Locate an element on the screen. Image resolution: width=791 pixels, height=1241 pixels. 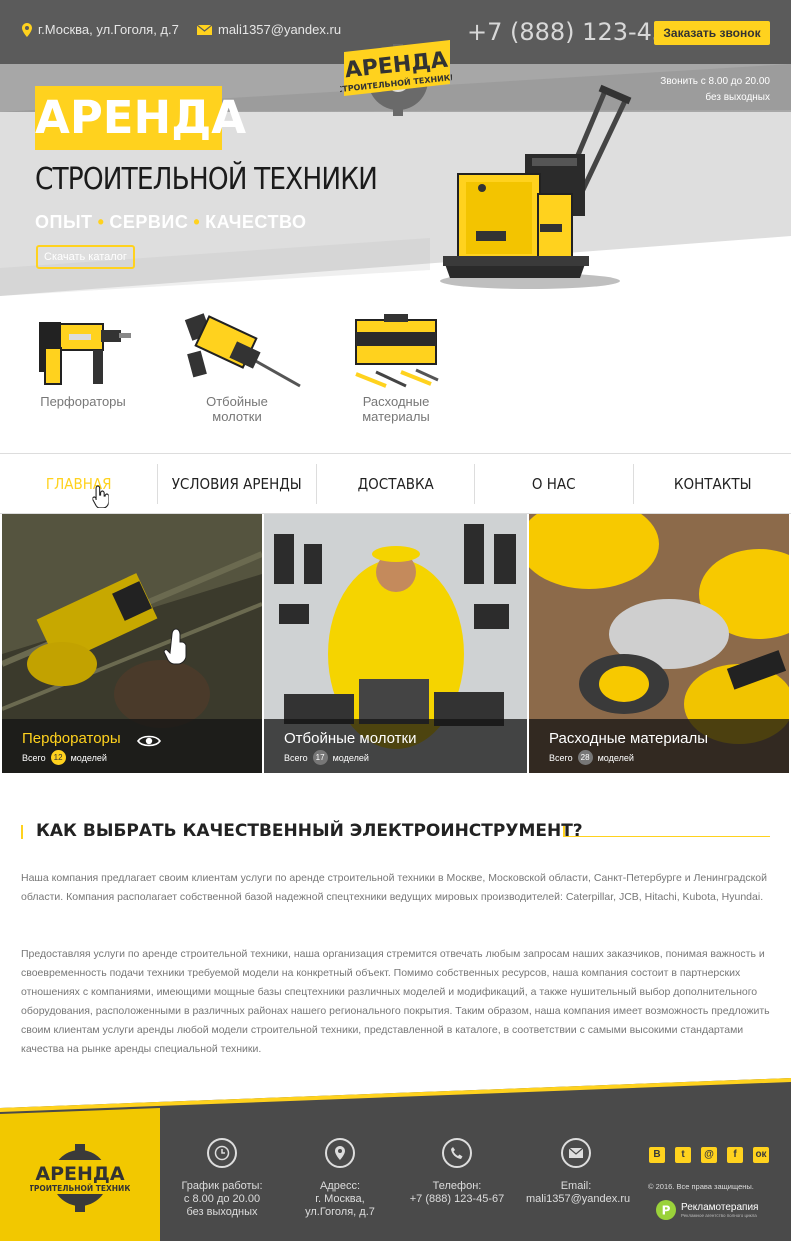
category-label: Перфораторы is located at coordinates (83, 401).